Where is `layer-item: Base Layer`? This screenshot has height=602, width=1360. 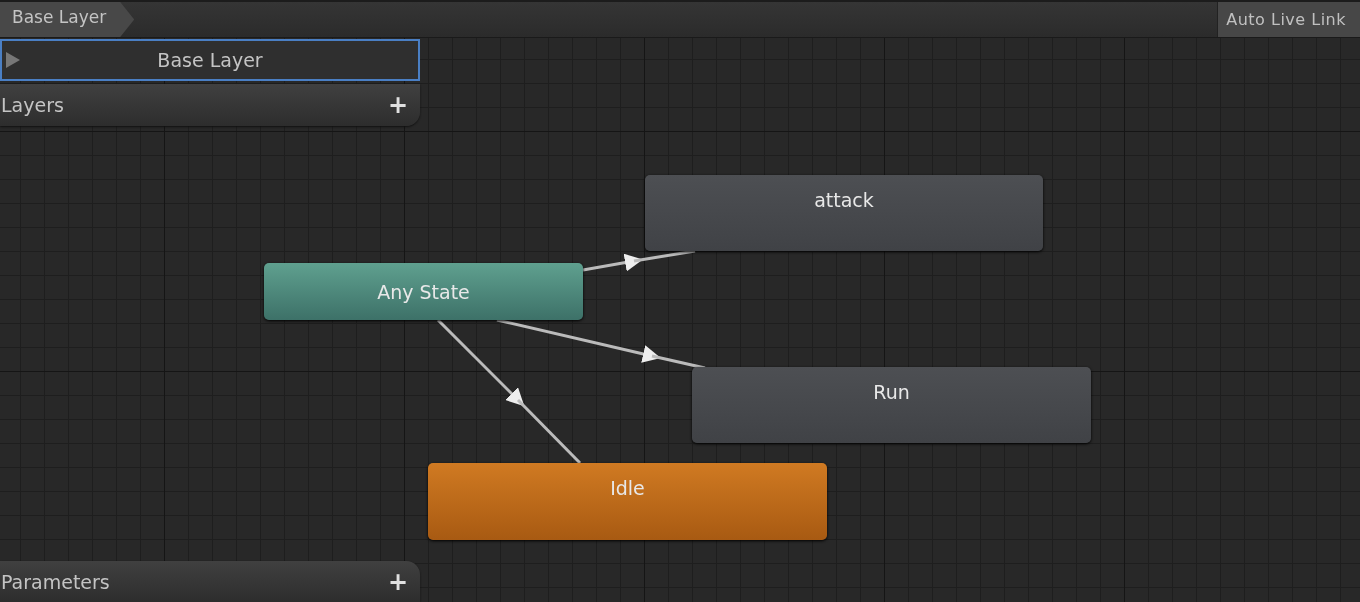 layer-item: Base Layer is located at coordinates (210, 60).